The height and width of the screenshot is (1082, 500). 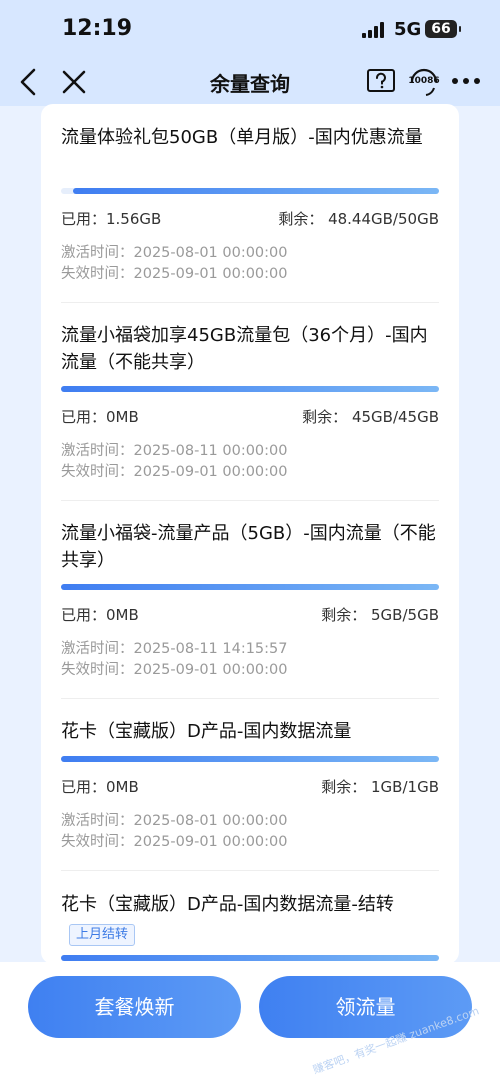 I want to click on item-title: 流量小福袋加享45GB流量包（36个月）-国内流量（不能共享）, so click(x=244, y=349).